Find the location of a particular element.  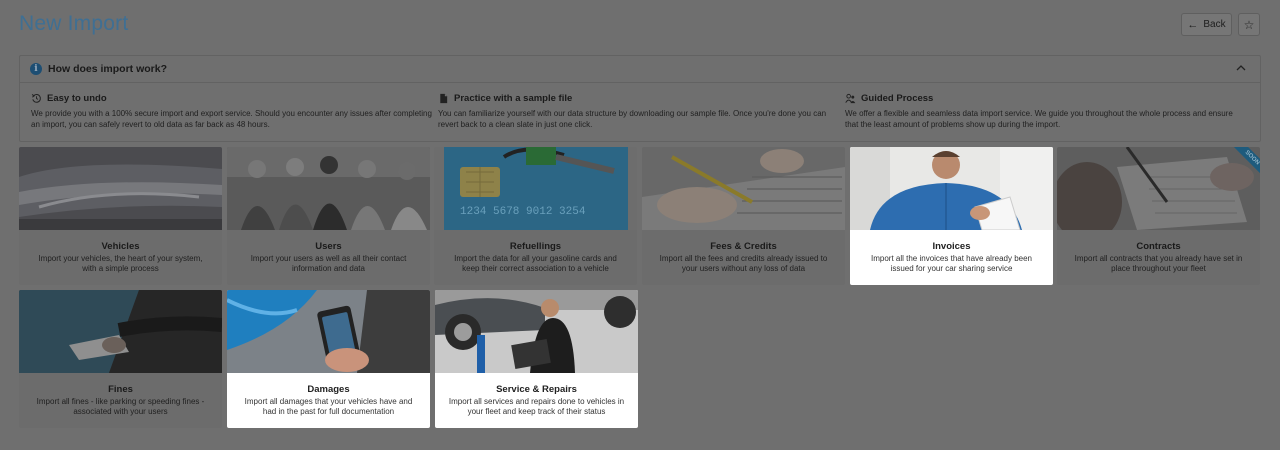

people-icon is located at coordinates (850, 98).